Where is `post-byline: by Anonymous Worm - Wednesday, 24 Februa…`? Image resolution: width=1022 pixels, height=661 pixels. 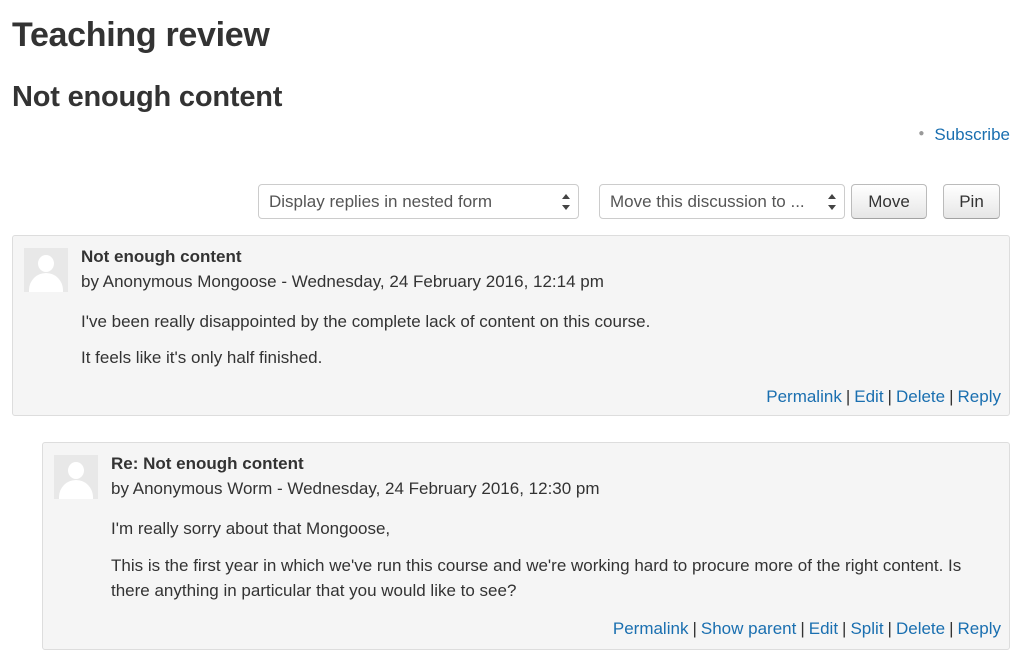 post-byline: by Anonymous Worm - Wednesday, 24 Februa… is located at coordinates (355, 488).